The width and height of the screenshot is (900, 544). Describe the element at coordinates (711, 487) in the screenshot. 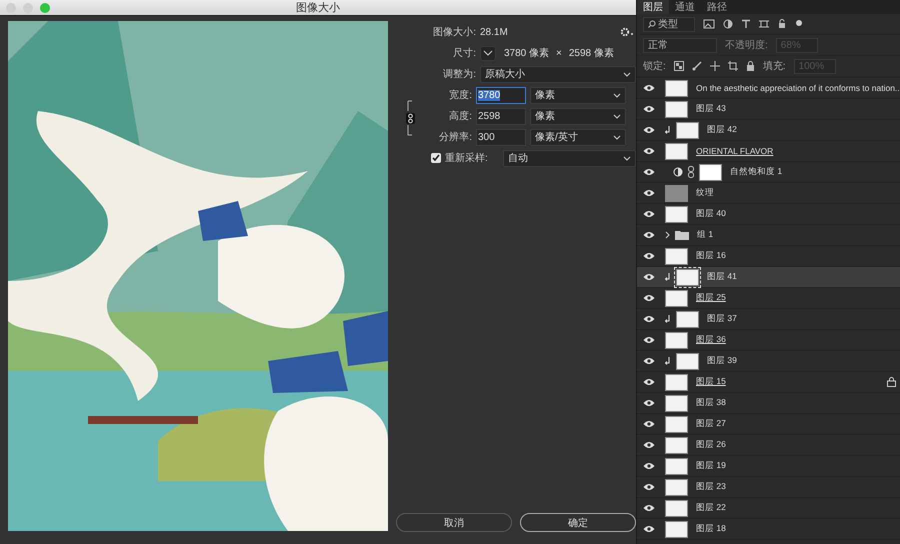

I see `layer-name: 图层 23` at that location.